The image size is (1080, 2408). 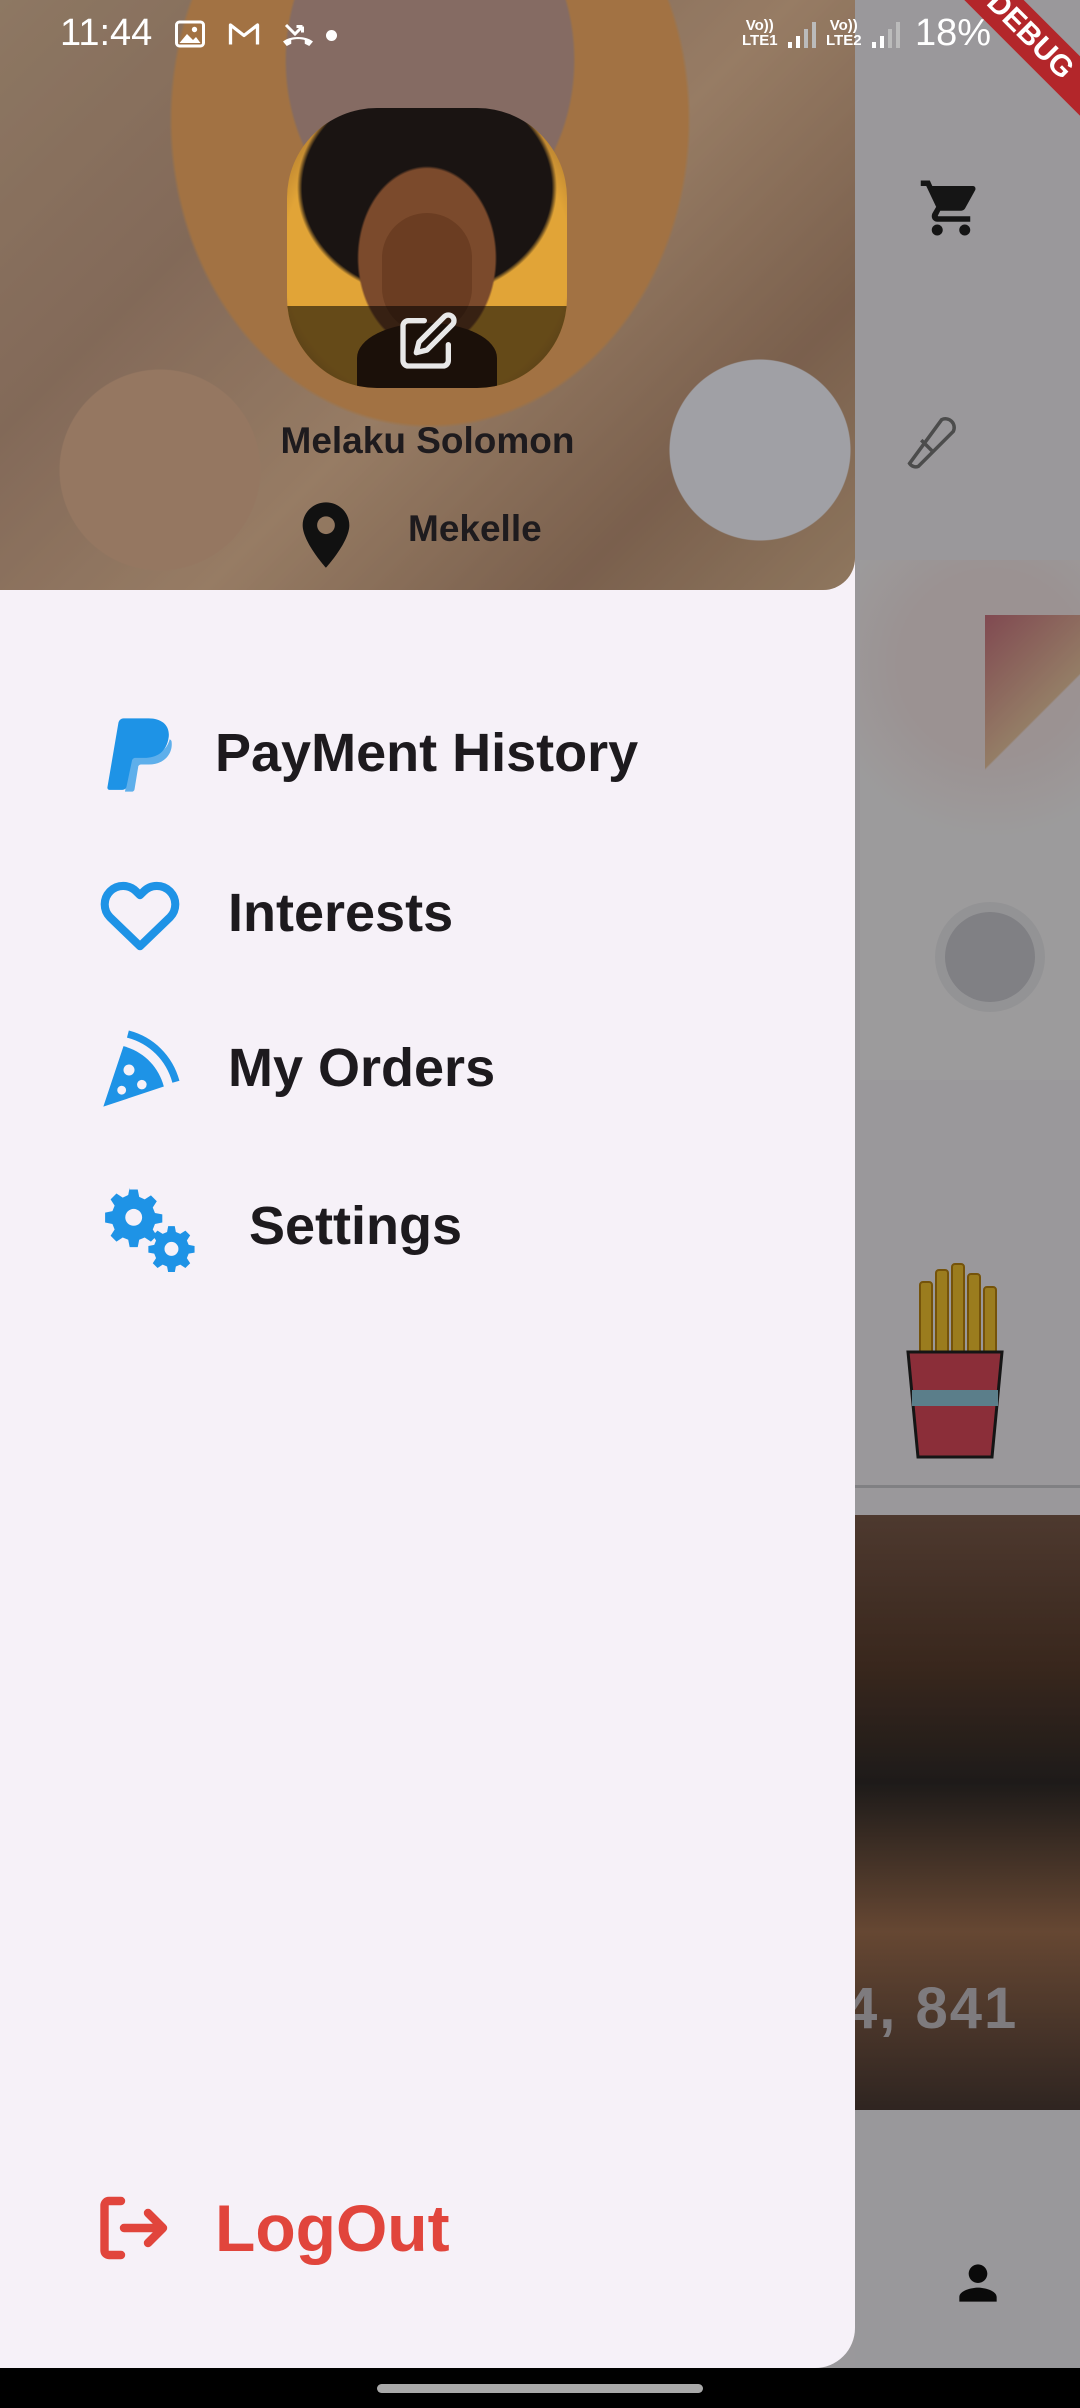 I want to click on missed-call-icon, so click(x=298, y=34).